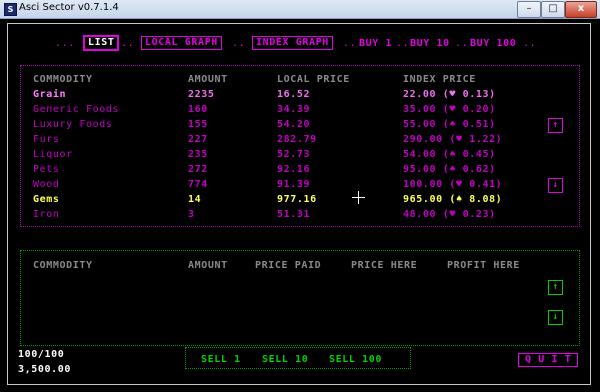 This screenshot has width=600, height=392. Describe the element at coordinates (46, 199) in the screenshot. I see `commodity-name: Gems` at that location.